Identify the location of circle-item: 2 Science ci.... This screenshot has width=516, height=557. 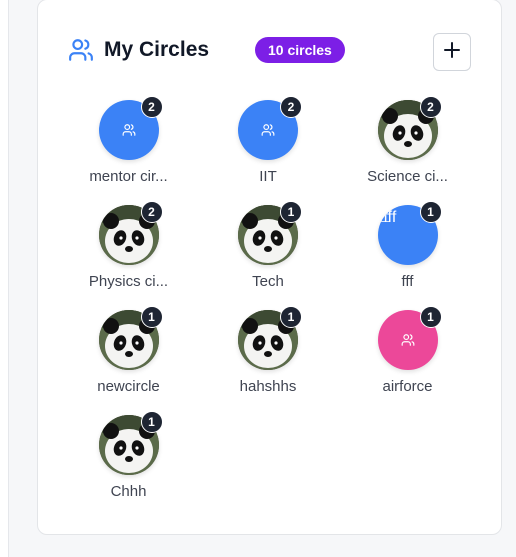
(407, 150).